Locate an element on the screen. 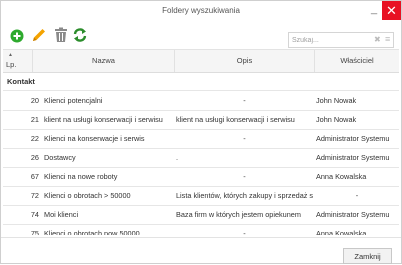  cell-name: Klienci potencjalni is located at coordinates (73, 100).